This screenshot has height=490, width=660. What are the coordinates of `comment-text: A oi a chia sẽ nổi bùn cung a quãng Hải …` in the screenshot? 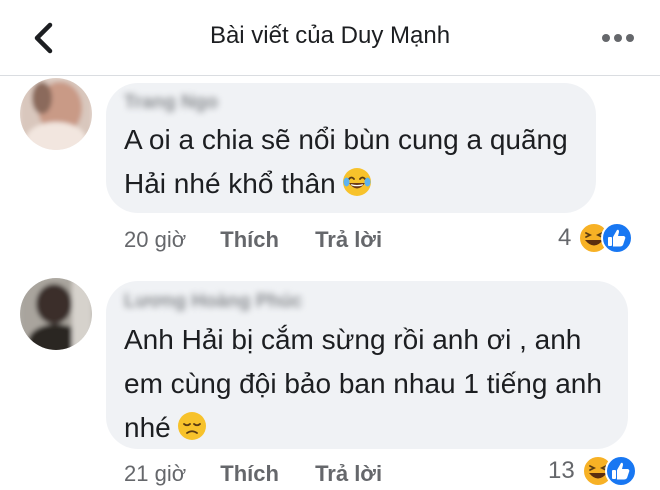 It's located at (346, 161).